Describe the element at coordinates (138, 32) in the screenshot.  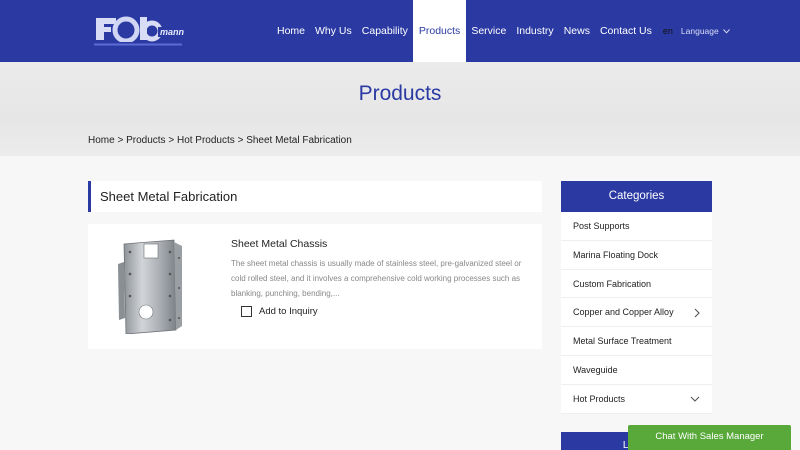
I see `fabmann-logo: mann` at that location.